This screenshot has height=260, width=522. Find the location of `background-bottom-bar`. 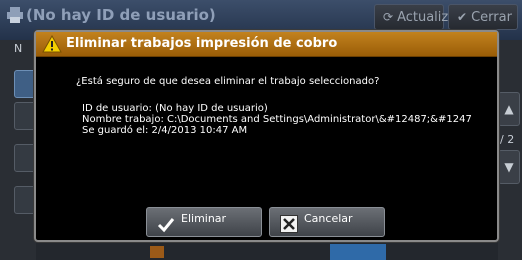

background-bottom-bar is located at coordinates (267, 251).